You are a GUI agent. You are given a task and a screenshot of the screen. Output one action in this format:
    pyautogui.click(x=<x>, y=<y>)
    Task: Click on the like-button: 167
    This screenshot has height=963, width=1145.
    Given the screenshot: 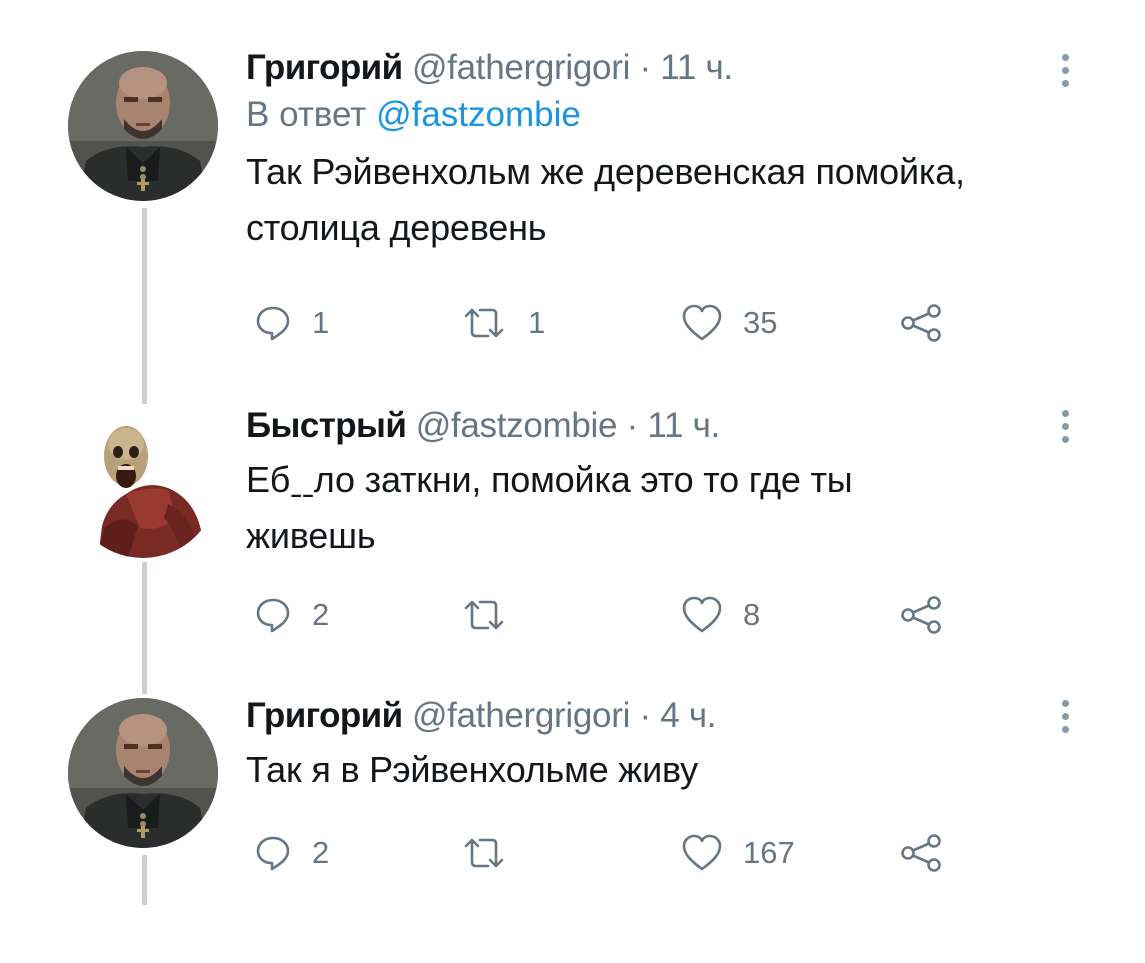 What is the action you would take?
    pyautogui.click(x=738, y=853)
    